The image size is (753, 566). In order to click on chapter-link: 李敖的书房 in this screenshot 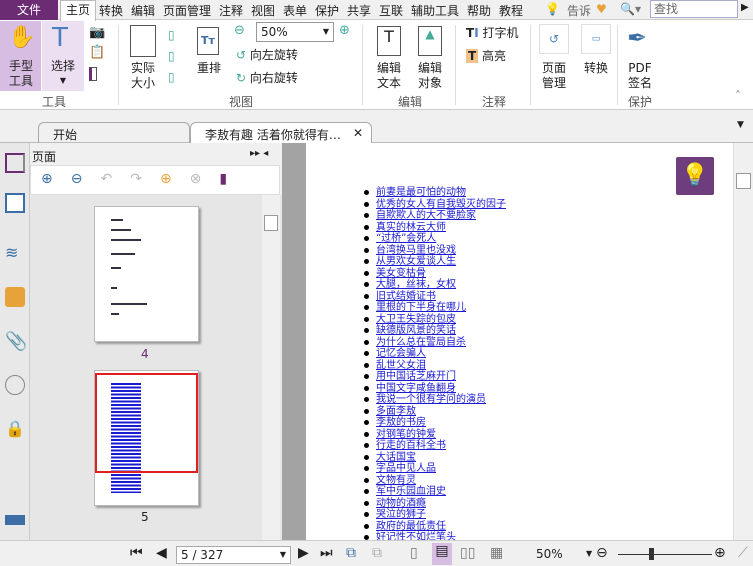, I will do `click(401, 422)`.